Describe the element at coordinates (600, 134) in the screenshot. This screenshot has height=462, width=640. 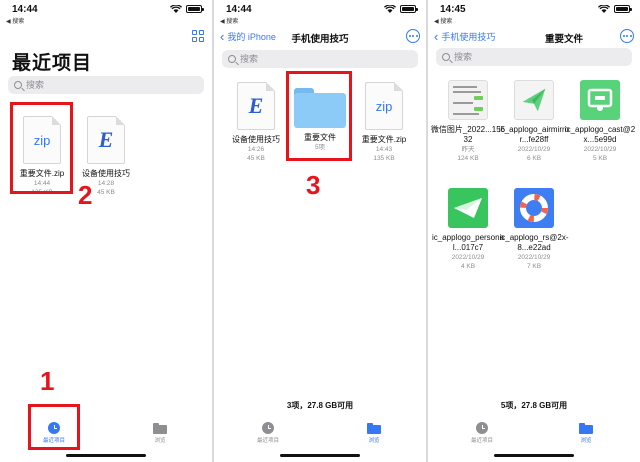
I see `file-name: ic_applogo_cast@2x...5e99d` at that location.